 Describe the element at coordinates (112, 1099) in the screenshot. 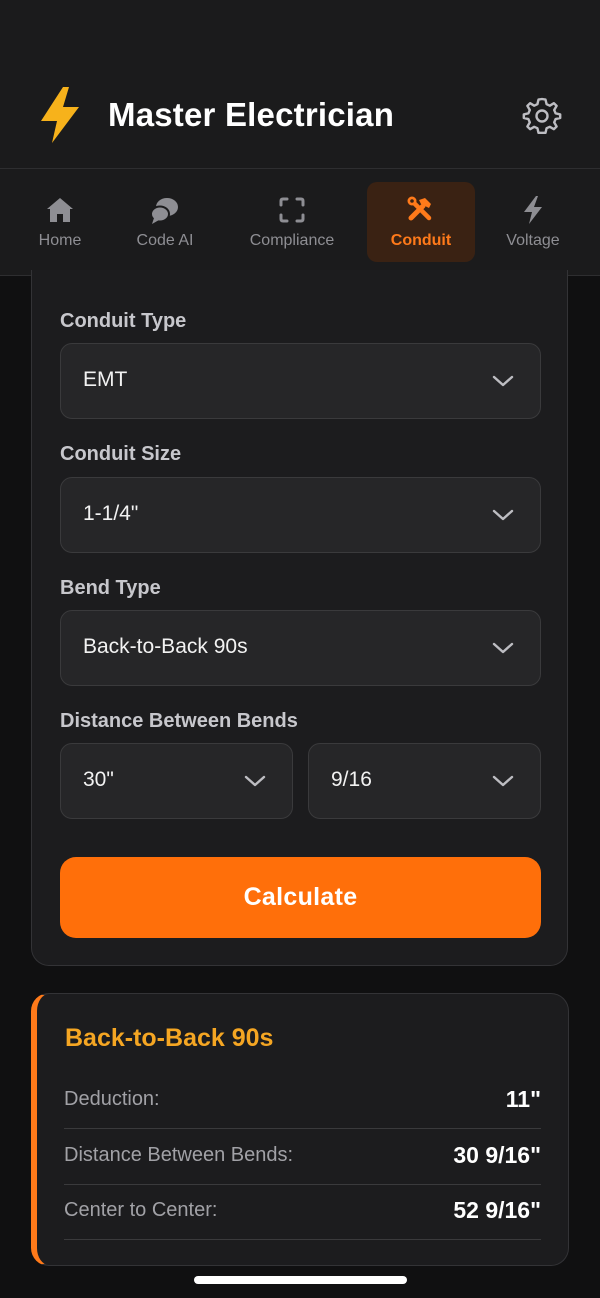

I see `result-label: Deduction:` at that location.